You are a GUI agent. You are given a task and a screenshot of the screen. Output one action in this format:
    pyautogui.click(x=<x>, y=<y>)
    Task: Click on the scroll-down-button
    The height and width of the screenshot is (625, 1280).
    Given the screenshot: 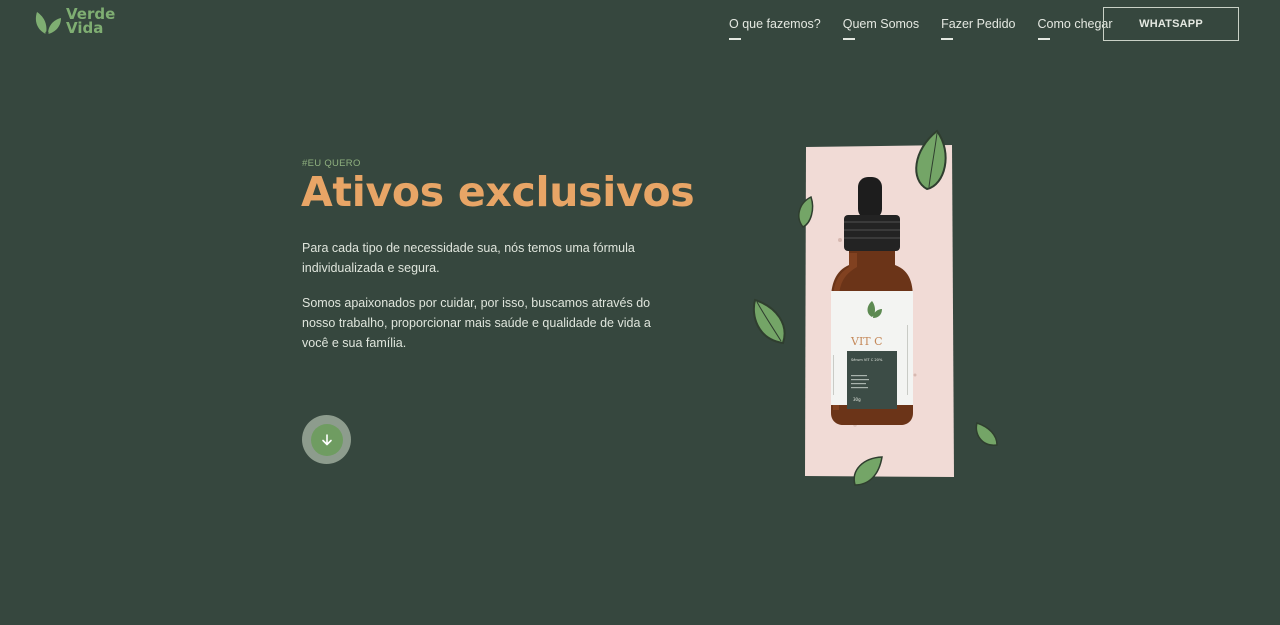 What is the action you would take?
    pyautogui.click(x=326, y=439)
    